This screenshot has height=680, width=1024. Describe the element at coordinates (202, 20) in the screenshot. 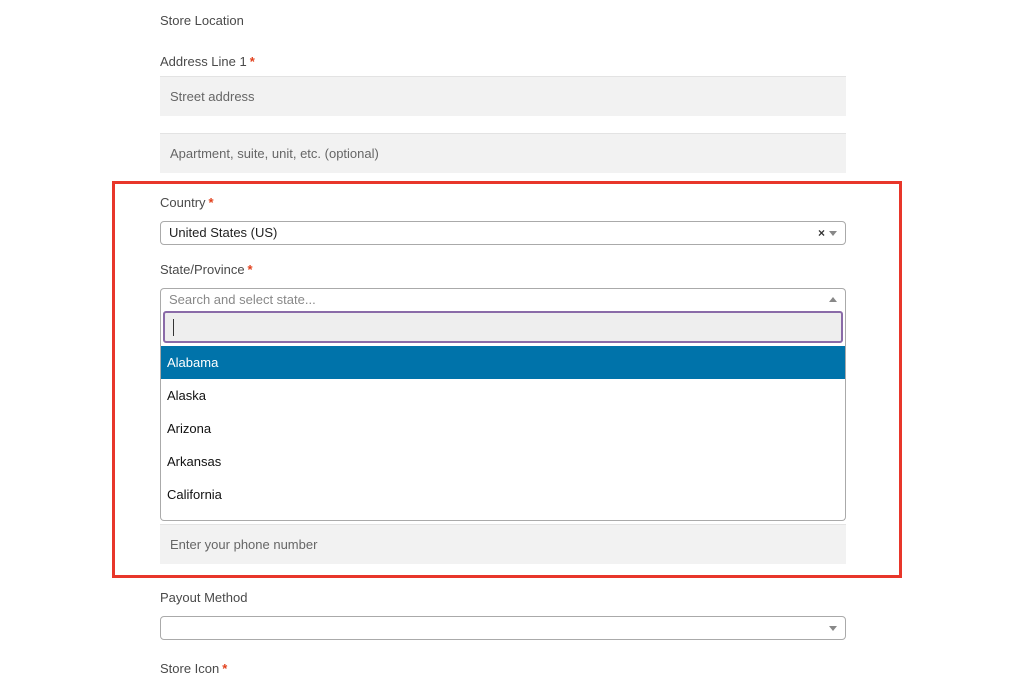

I see `store-location-label: Store Location` at that location.